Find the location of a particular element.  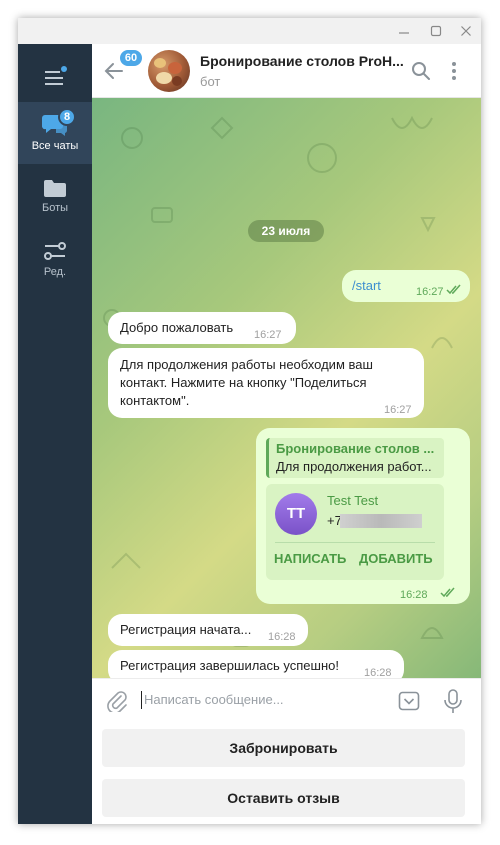

chat-subtitle: бот is located at coordinates (210, 81).